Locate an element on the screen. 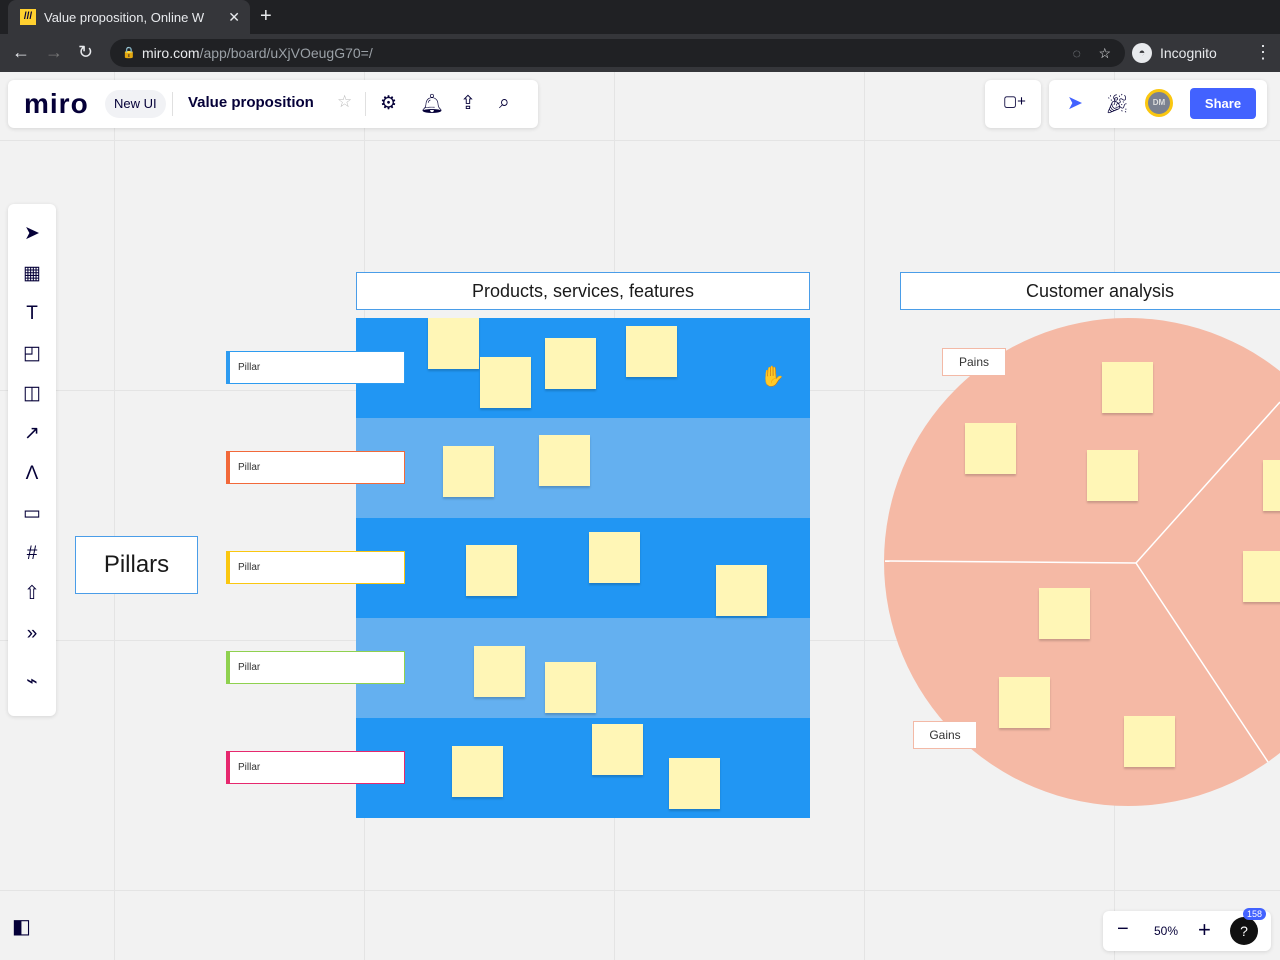 Image resolution: width=1280 pixels, height=960 pixels. eye-off-icon: ◌ is located at coordinates (1077, 53).